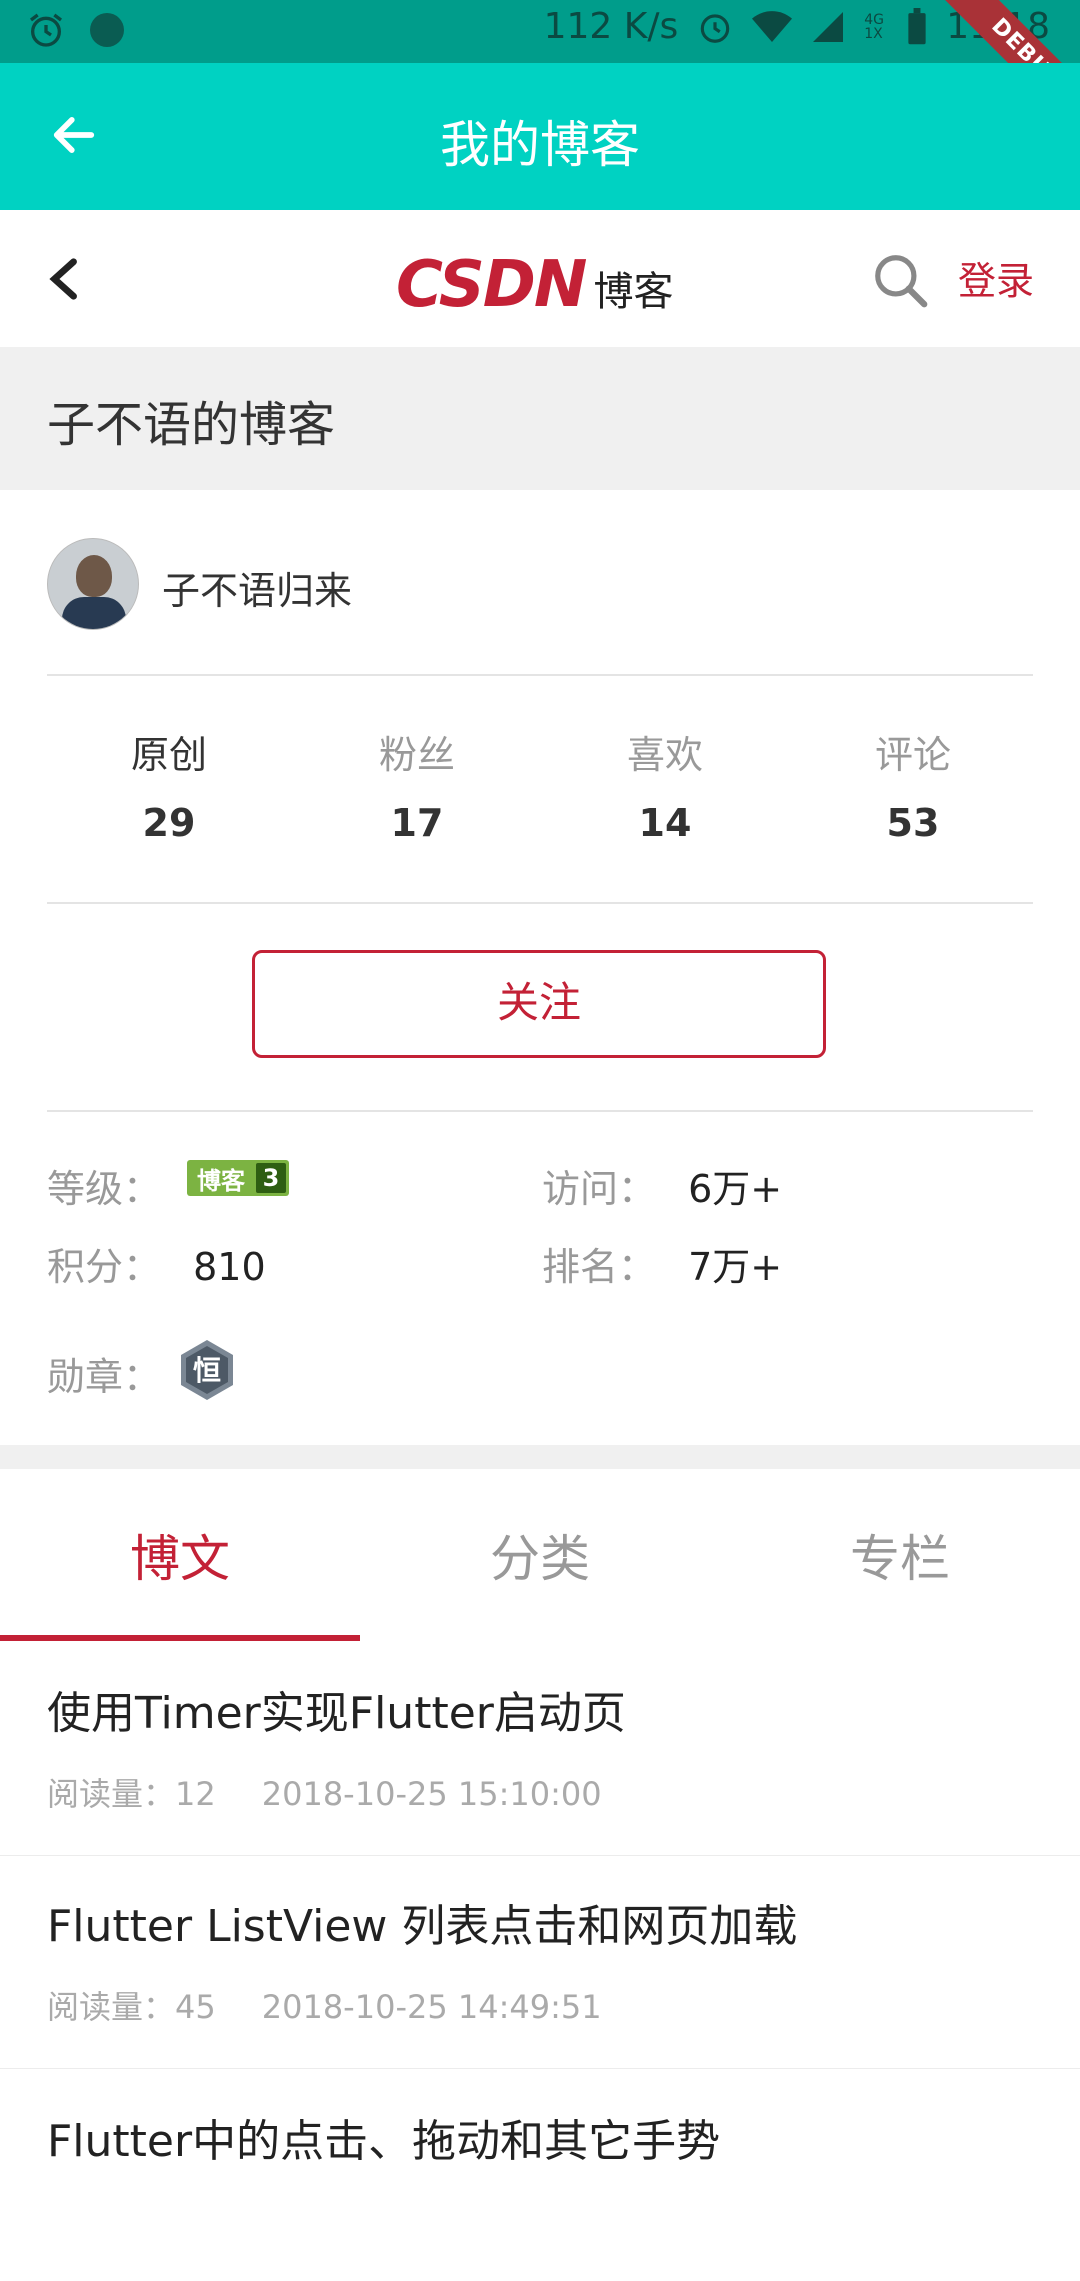 The image size is (1080, 2281). What do you see at coordinates (221, 1180) in the screenshot?
I see `level-badge-text: 博客` at bounding box center [221, 1180].